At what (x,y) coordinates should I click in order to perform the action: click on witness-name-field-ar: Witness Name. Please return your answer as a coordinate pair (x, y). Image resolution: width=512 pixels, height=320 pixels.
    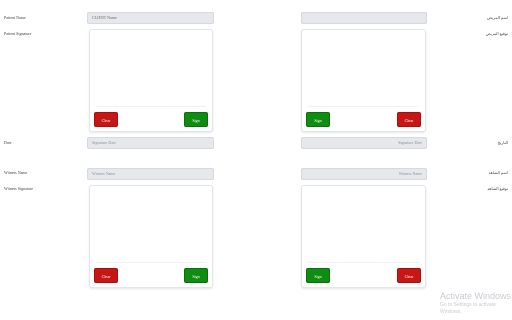
    Looking at the image, I should click on (364, 174).